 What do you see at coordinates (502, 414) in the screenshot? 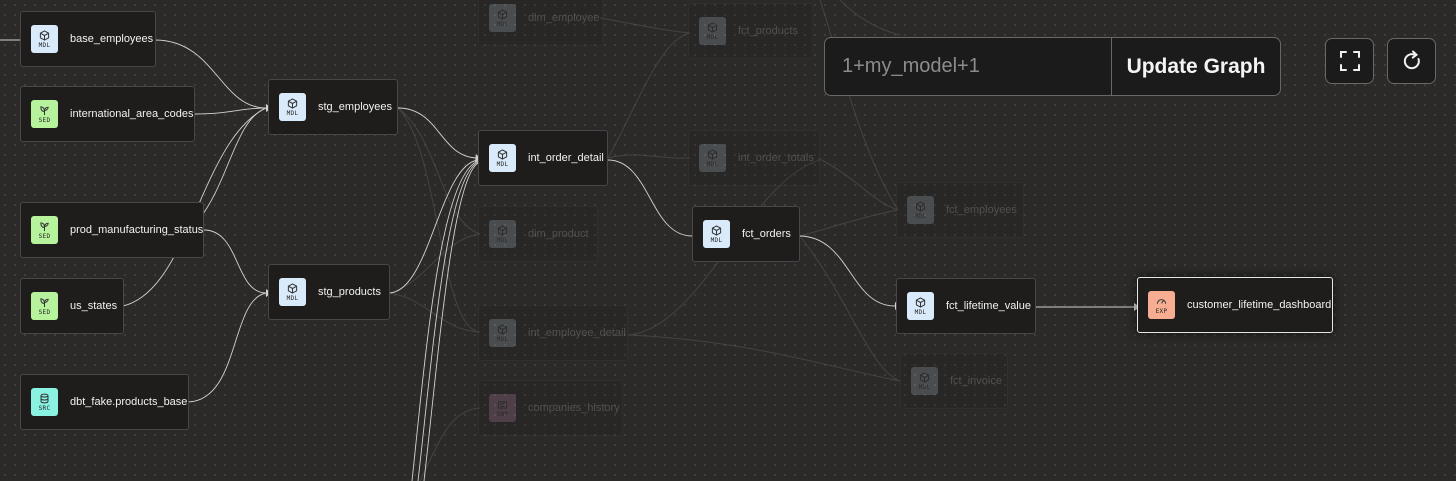
I see `badge-tag: SNP` at bounding box center [502, 414].